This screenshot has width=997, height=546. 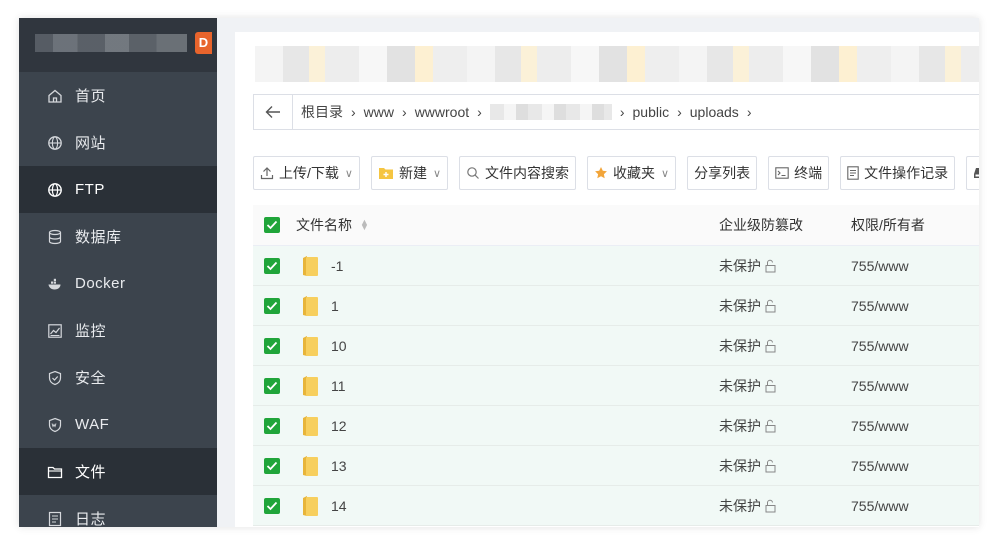 I want to click on header-file-name: 文件名称, so click(x=324, y=225).